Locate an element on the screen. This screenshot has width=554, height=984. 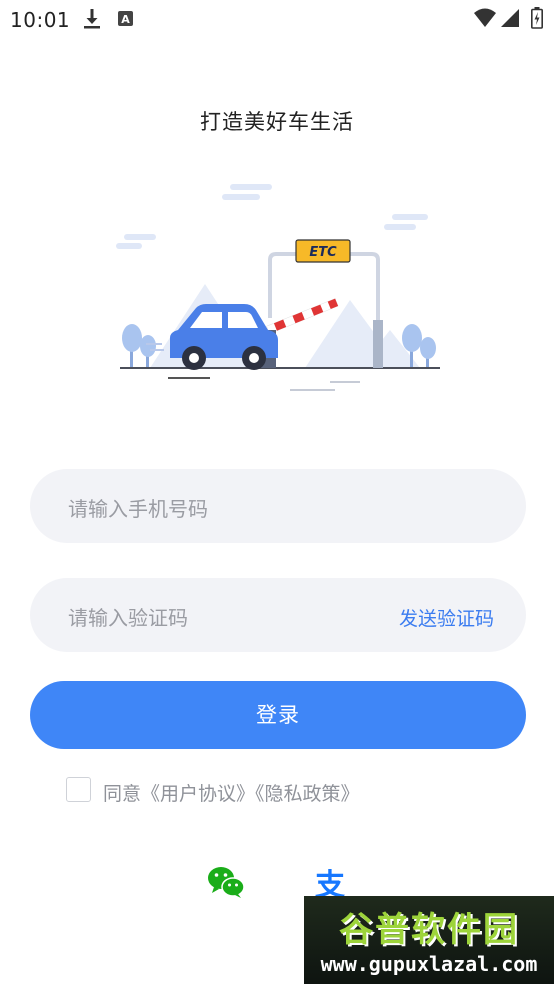
code-placeholder: 请输入验证码 is located at coordinates (128, 618).